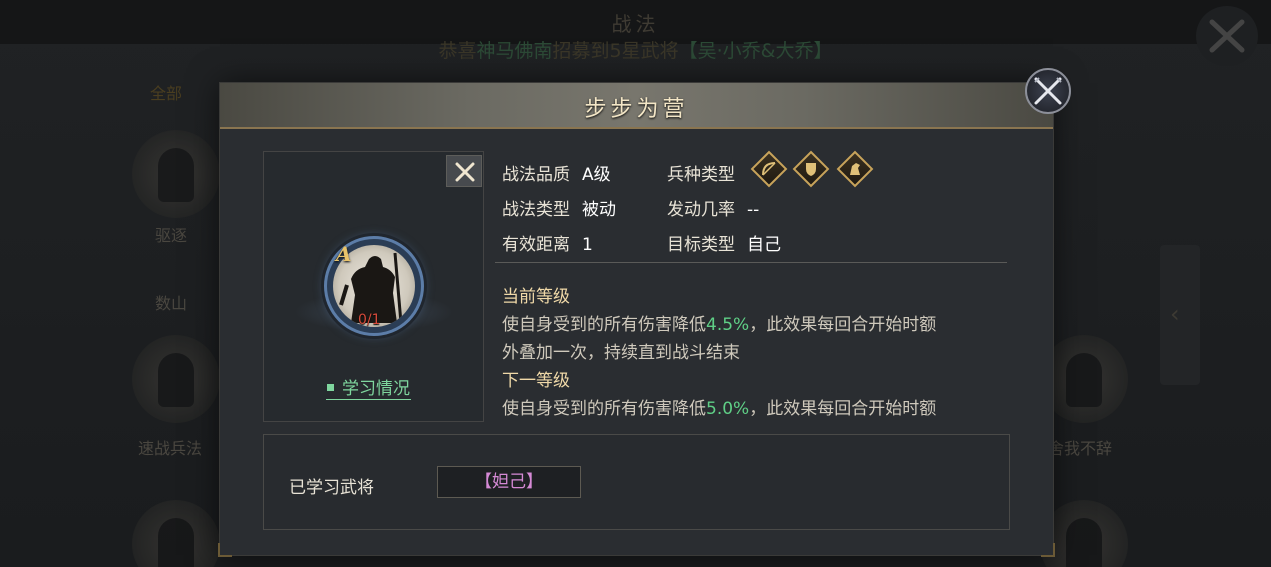 The width and height of the screenshot is (1271, 567). I want to click on unequip-button, so click(464, 171).